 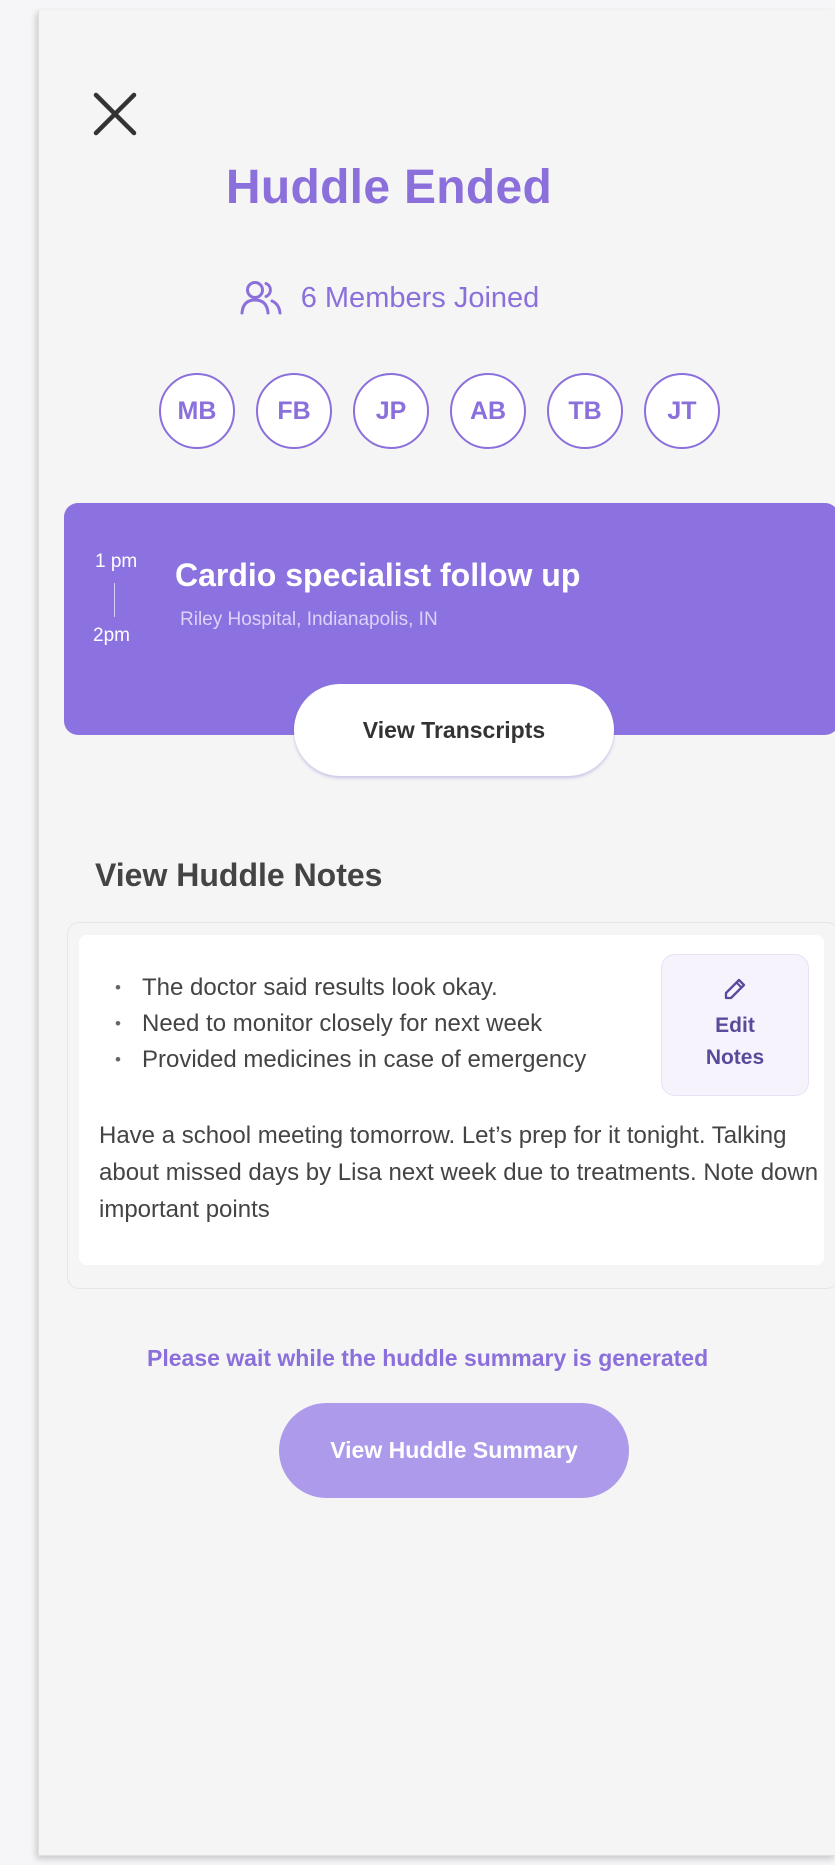 I want to click on event-title: Cardio specialist follow up, so click(x=378, y=575).